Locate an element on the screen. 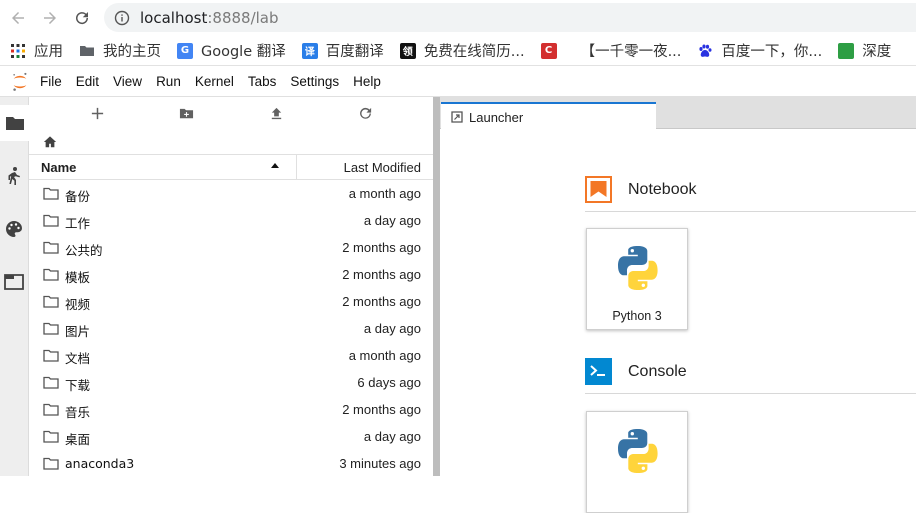  launcher-card-python3-notebook: Python 3 is located at coordinates (637, 279).